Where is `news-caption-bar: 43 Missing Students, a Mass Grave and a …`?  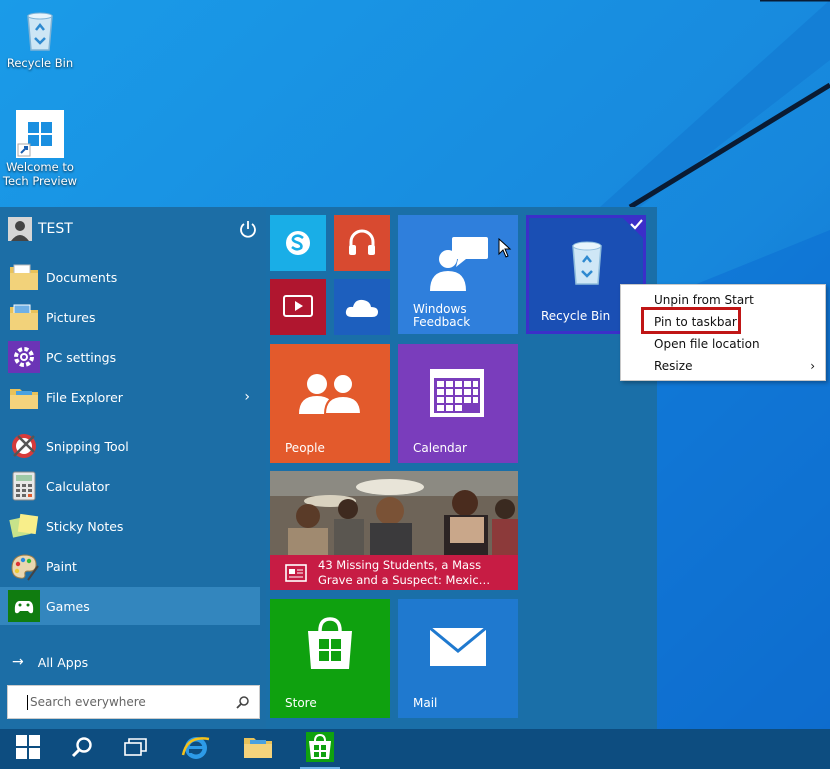 news-caption-bar: 43 Missing Students, a Mass Grave and a … is located at coordinates (394, 572).